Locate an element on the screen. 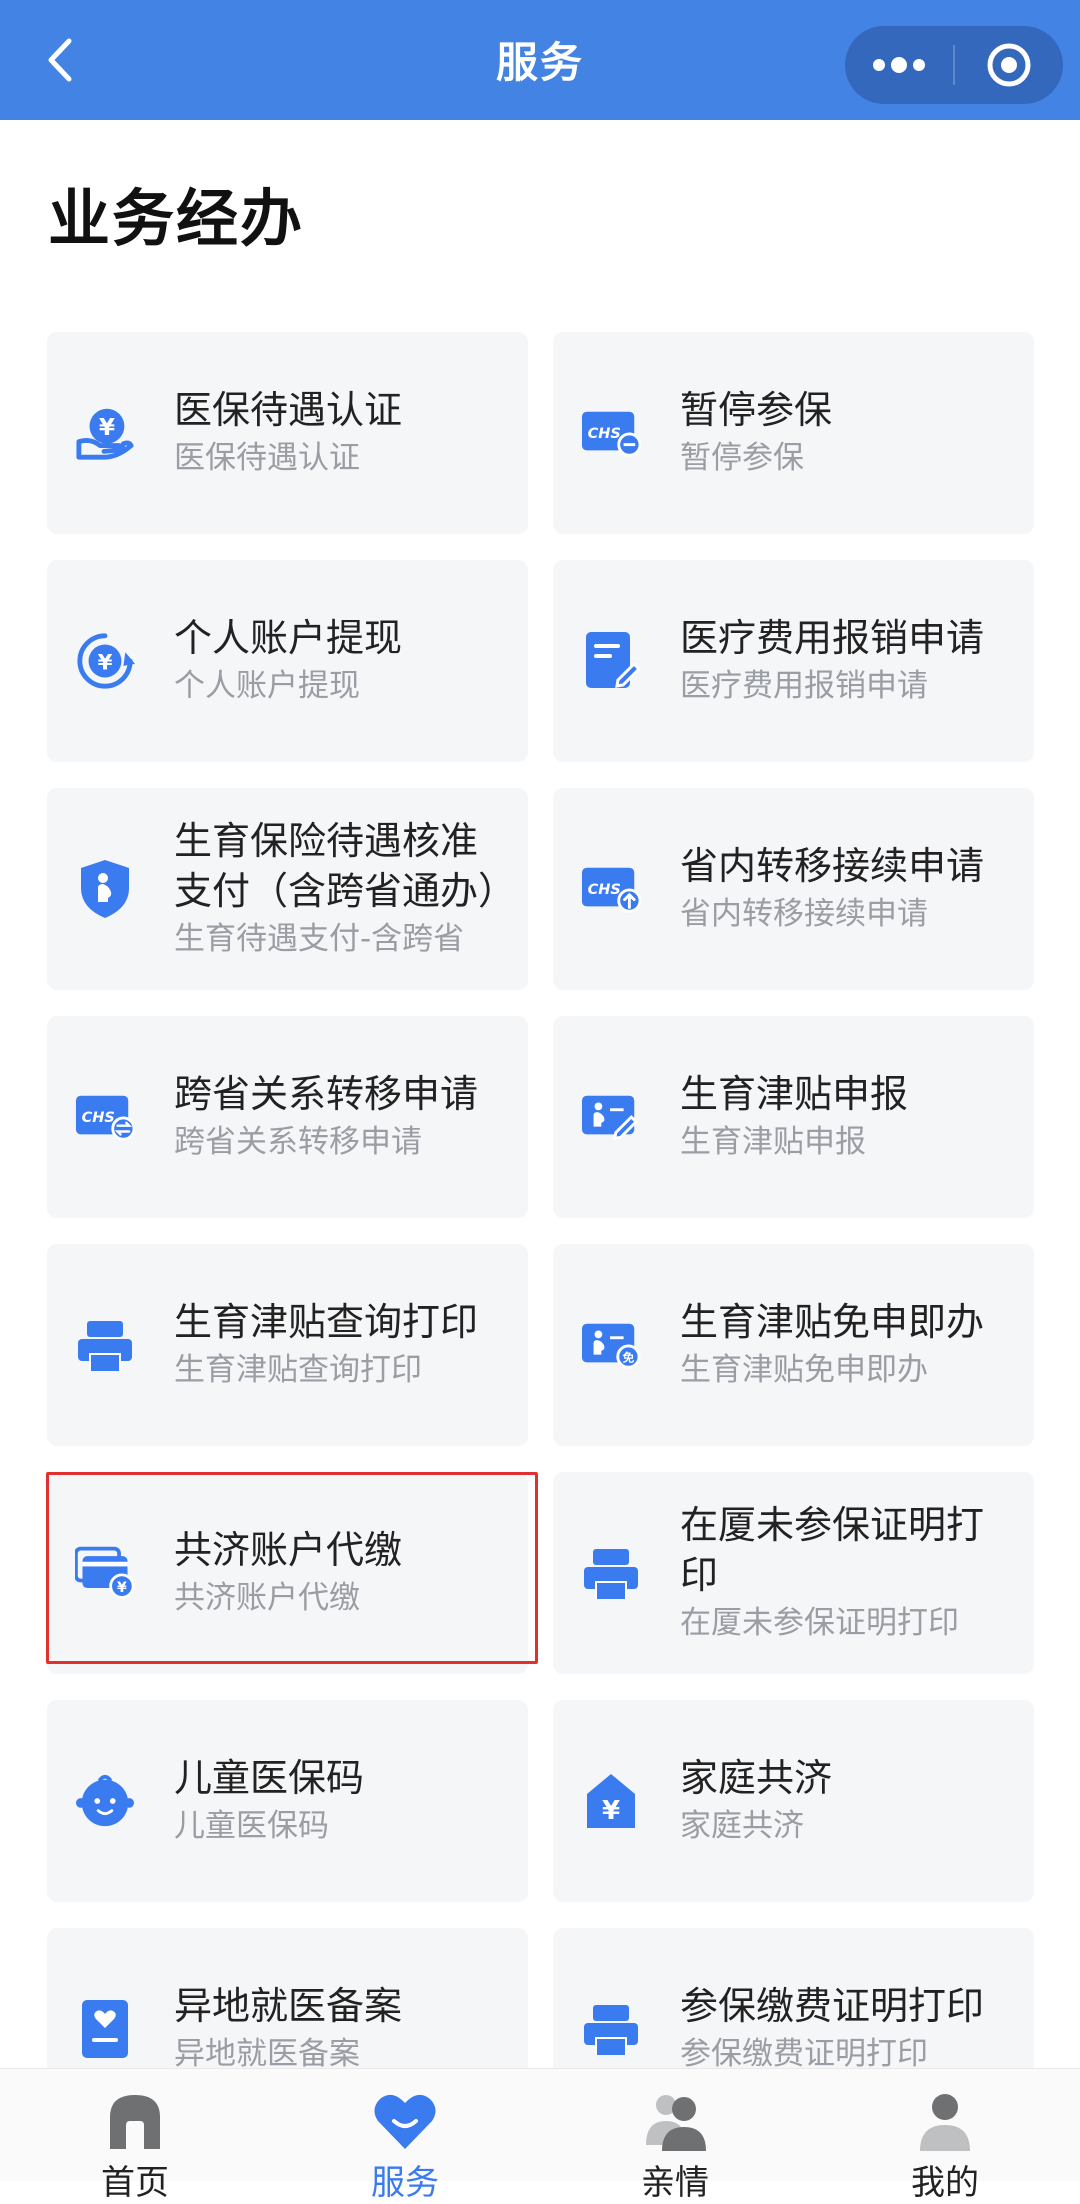 This screenshot has width=1080, height=2204. yuan-refresh-icon: ¥ is located at coordinates (105, 661).